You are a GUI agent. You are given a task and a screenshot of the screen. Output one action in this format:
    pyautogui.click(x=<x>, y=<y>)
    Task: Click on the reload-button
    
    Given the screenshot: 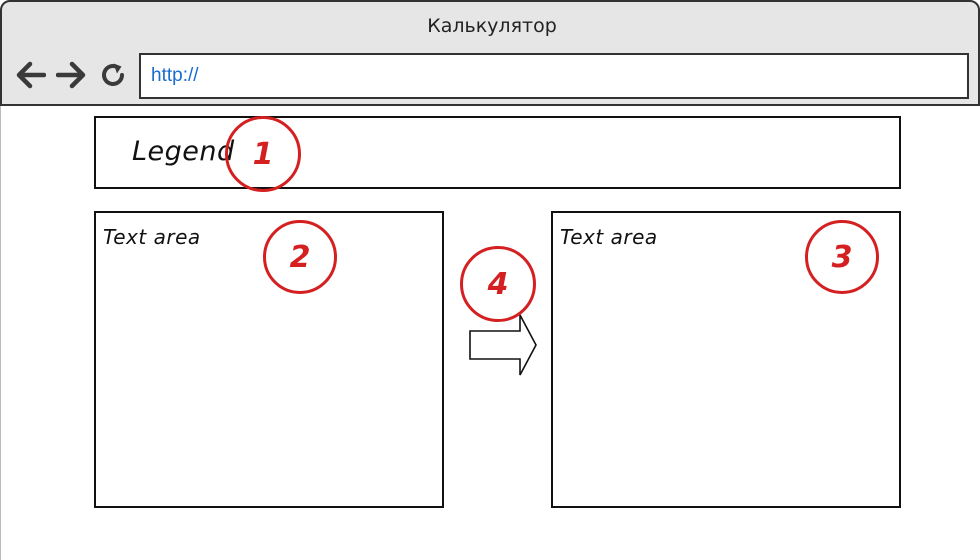 What is the action you would take?
    pyautogui.click(x=113, y=75)
    